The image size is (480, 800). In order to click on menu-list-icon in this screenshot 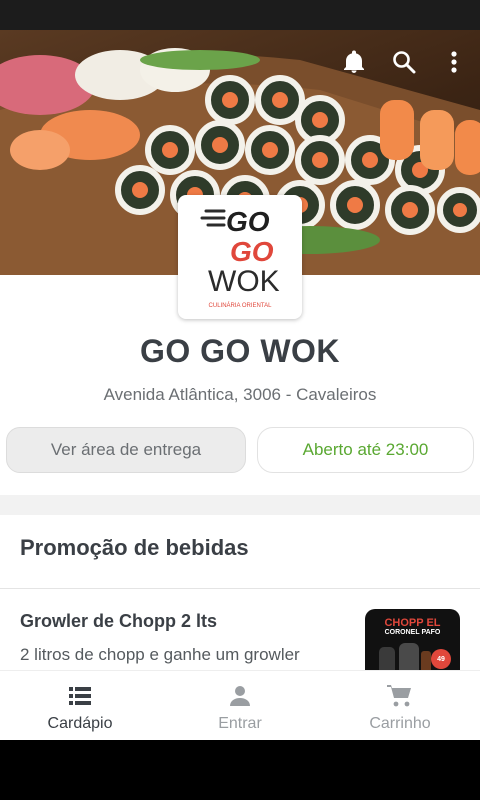, I will do `click(80, 696)`.